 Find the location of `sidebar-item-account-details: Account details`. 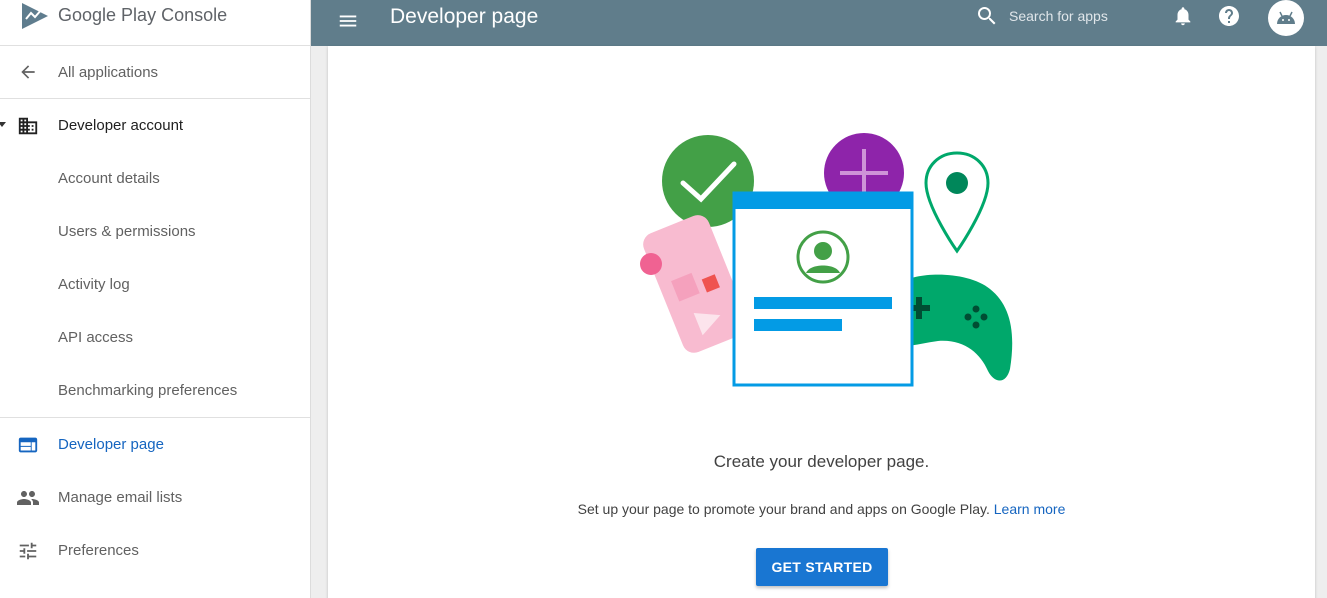

sidebar-item-account-details: Account details is located at coordinates (155, 178).